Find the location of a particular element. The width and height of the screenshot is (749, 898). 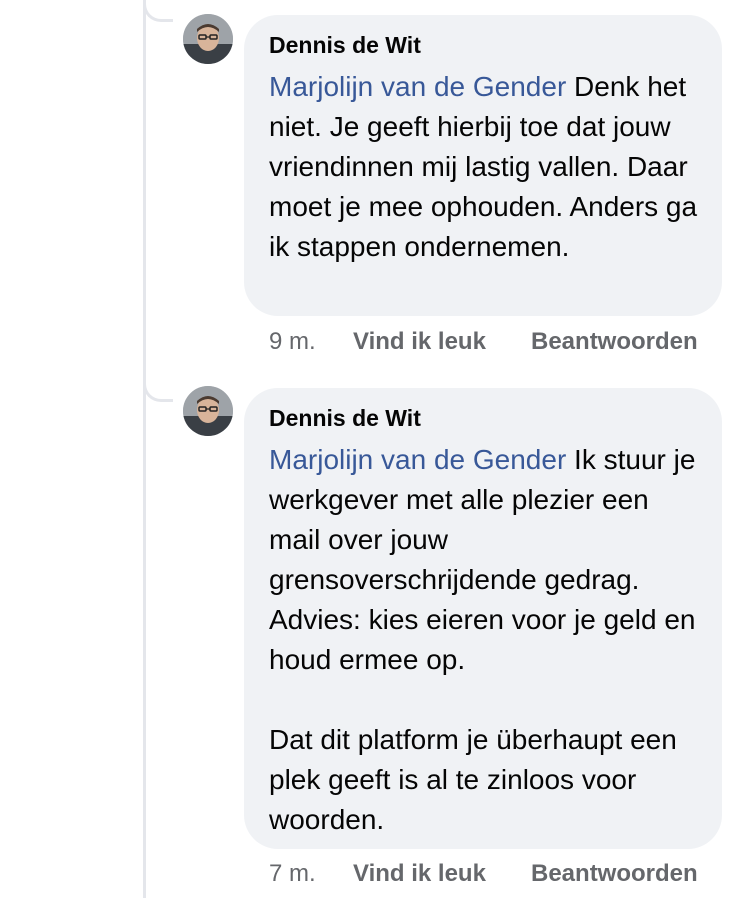

comment-actions: 7 m. Vind ik leuk Beantwoorden is located at coordinates (483, 874).